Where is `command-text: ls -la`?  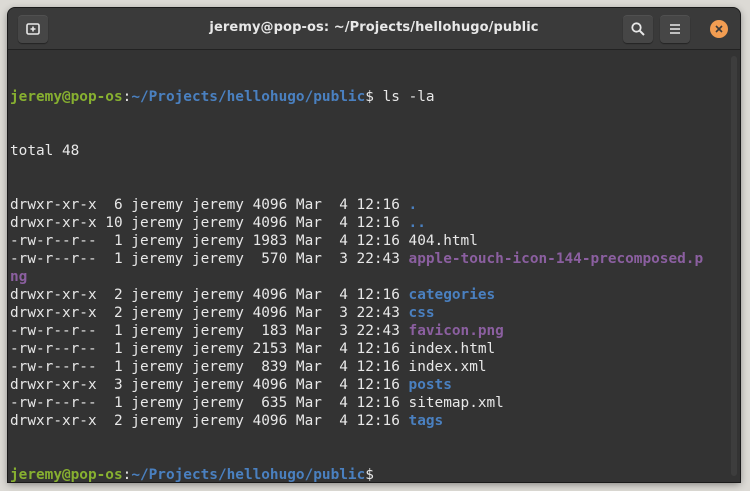 command-text: ls -la is located at coordinates (404, 97).